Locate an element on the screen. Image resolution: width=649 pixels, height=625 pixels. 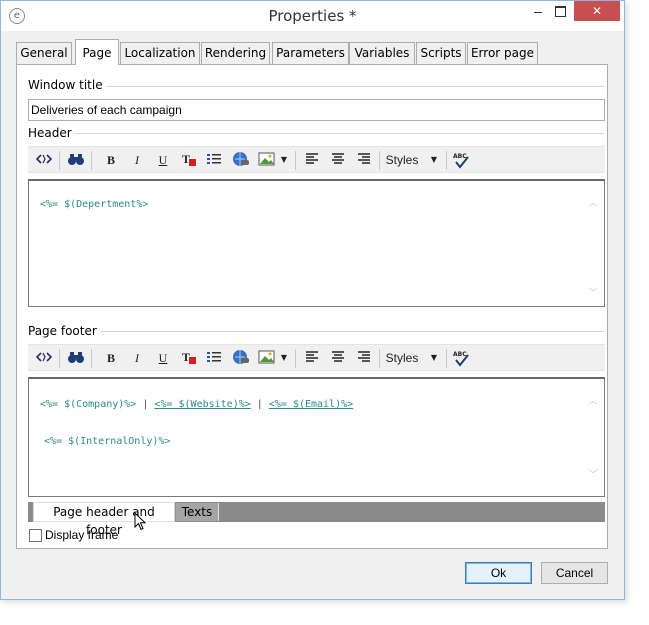
footer-subtab-bar: Page header and footer Texts is located at coordinates (316, 519).